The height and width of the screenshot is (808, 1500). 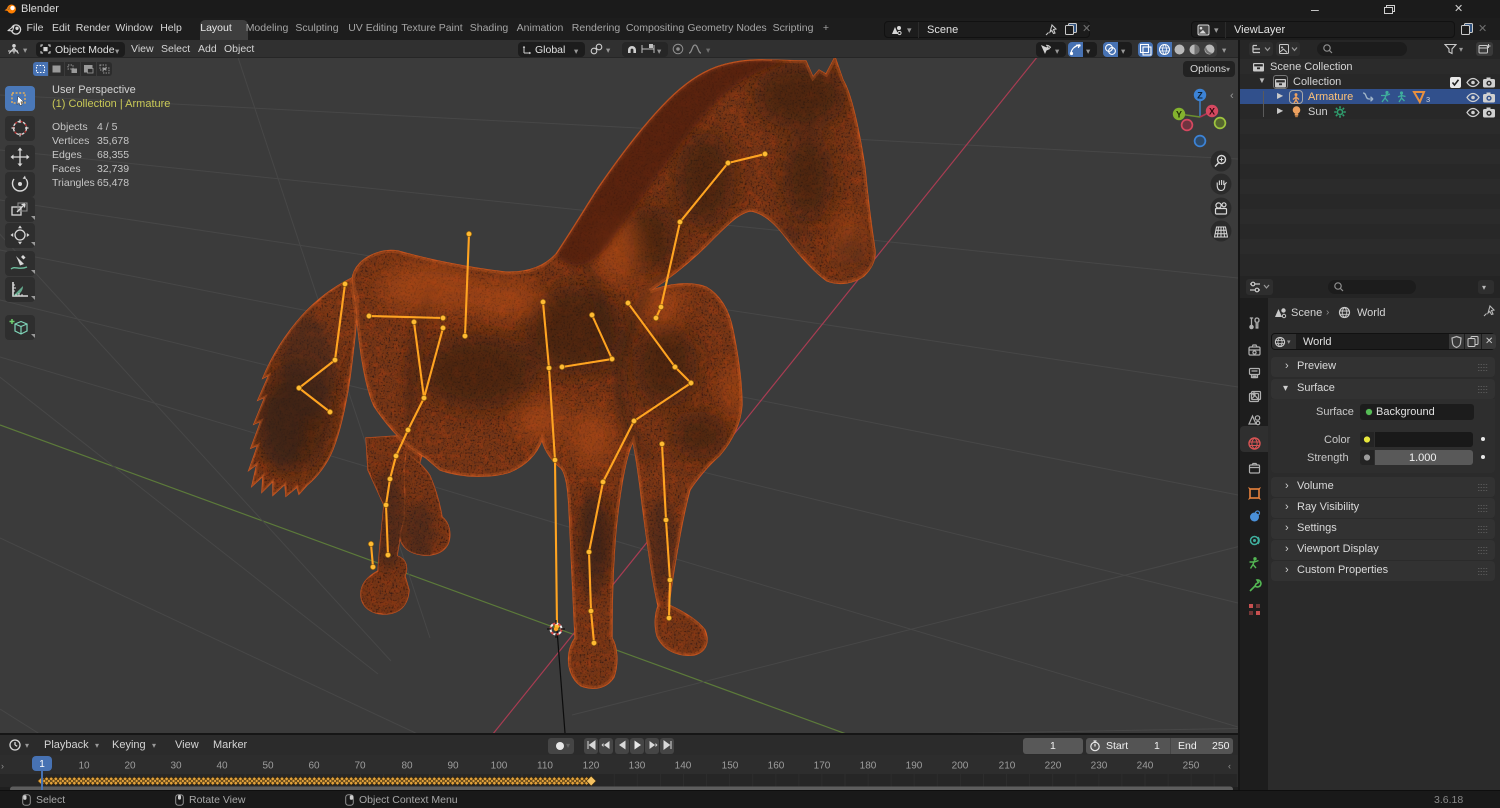 I want to click on svg-text: 110, so click(x=545, y=766).